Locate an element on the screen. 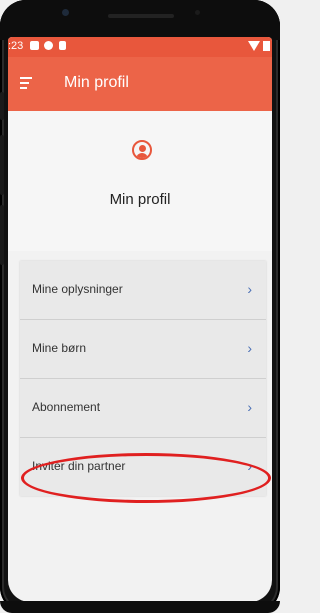 This screenshot has height=613, width=320. side-button is located at coordinates (2, 106).